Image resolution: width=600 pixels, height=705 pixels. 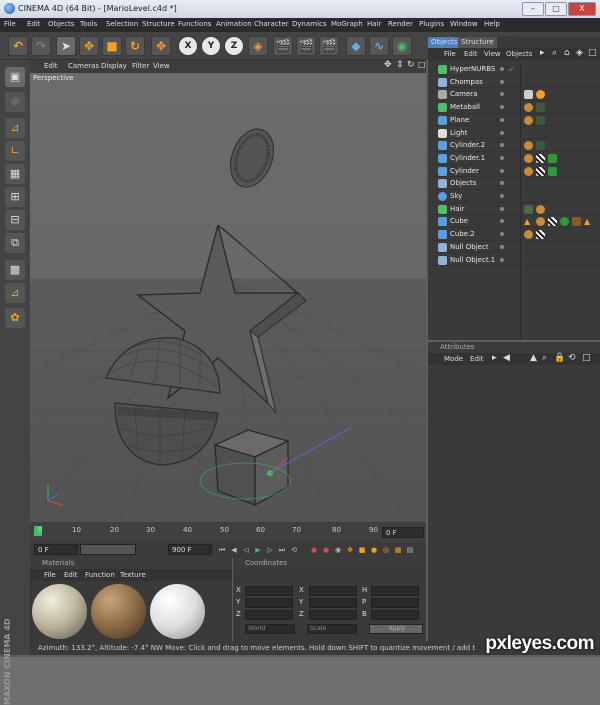 I want to click on materials-menu-function: Function, so click(x=100, y=575).